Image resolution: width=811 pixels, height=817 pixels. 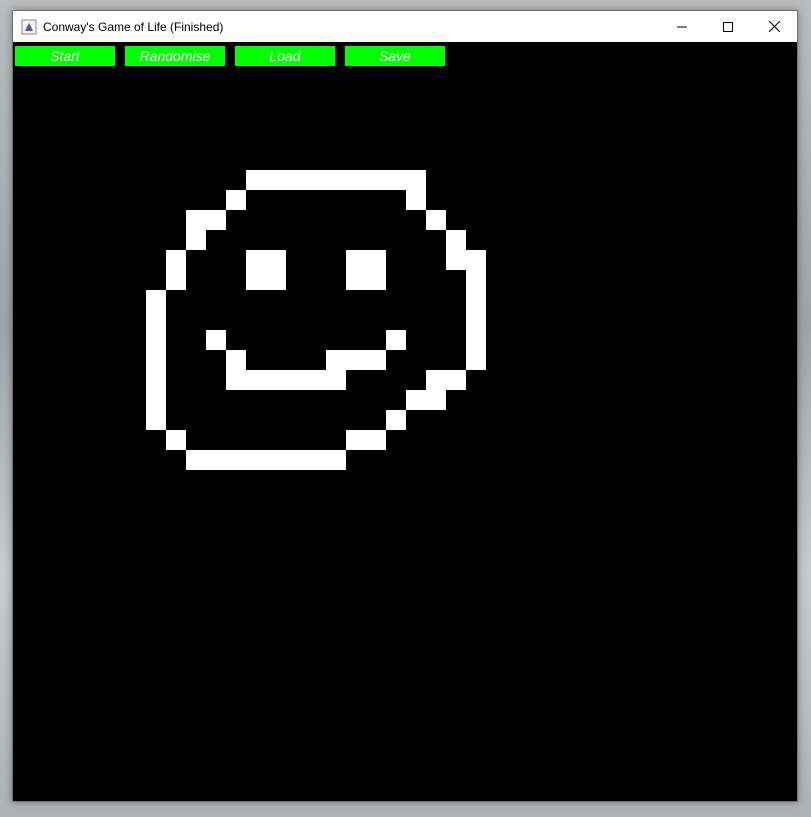 What do you see at coordinates (29, 27) in the screenshot?
I see `java-app-icon` at bounding box center [29, 27].